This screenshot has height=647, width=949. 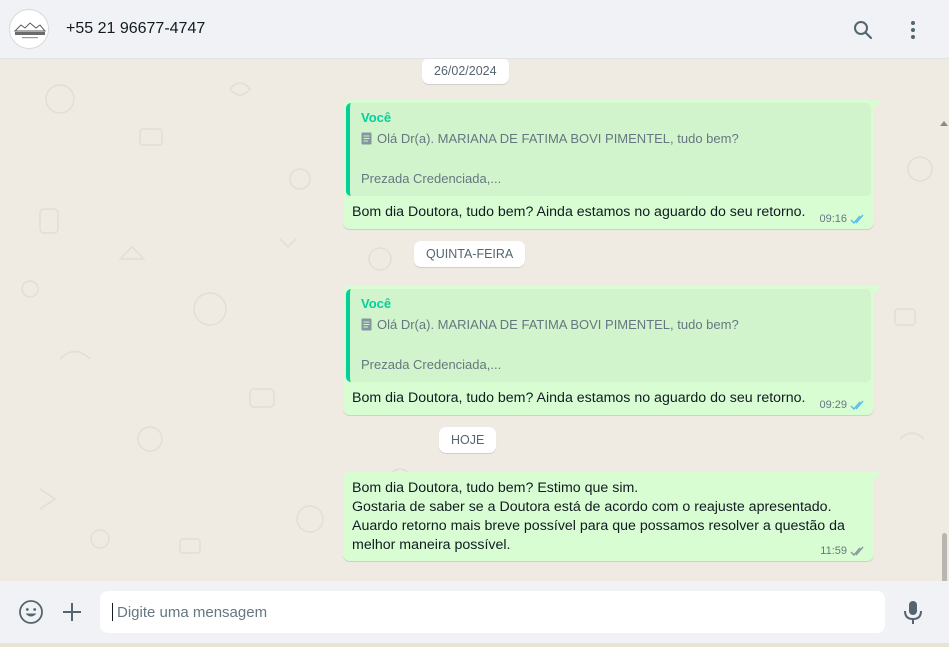 What do you see at coordinates (833, 551) in the screenshot?
I see `message-time: 11:59` at bounding box center [833, 551].